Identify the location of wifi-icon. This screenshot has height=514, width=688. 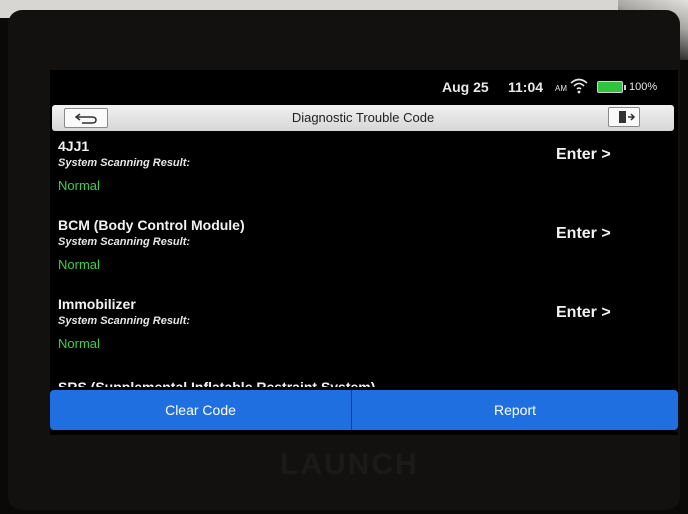
(579, 86).